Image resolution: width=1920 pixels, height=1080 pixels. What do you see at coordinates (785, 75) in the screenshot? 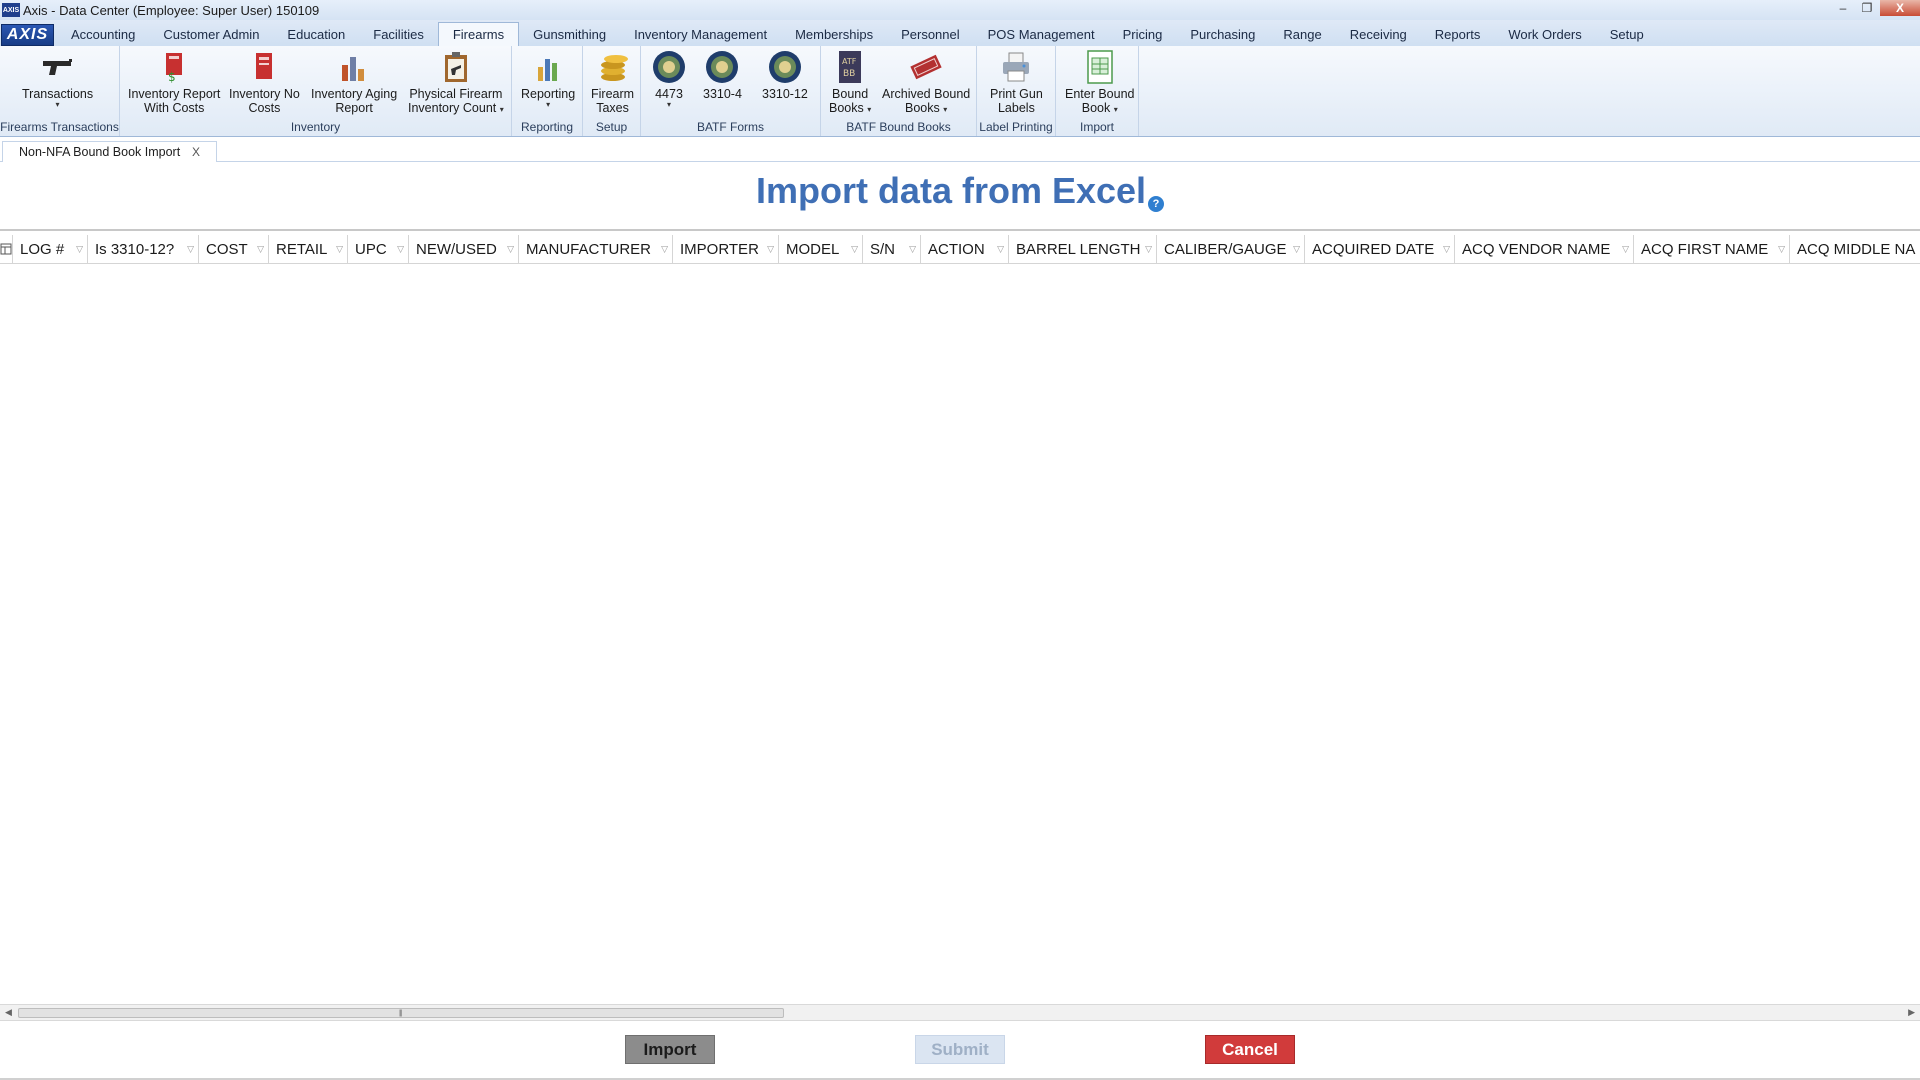
I see `form-3310-12-button: 3310-12` at bounding box center [785, 75].